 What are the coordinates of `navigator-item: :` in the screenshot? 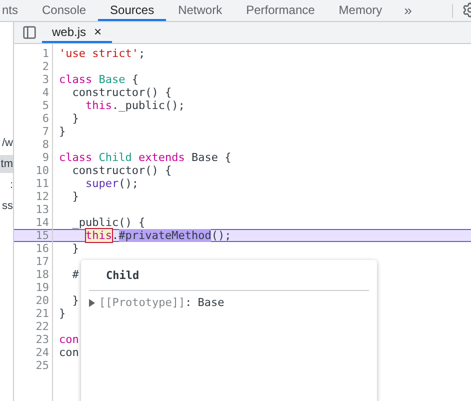 It's located at (6, 185).